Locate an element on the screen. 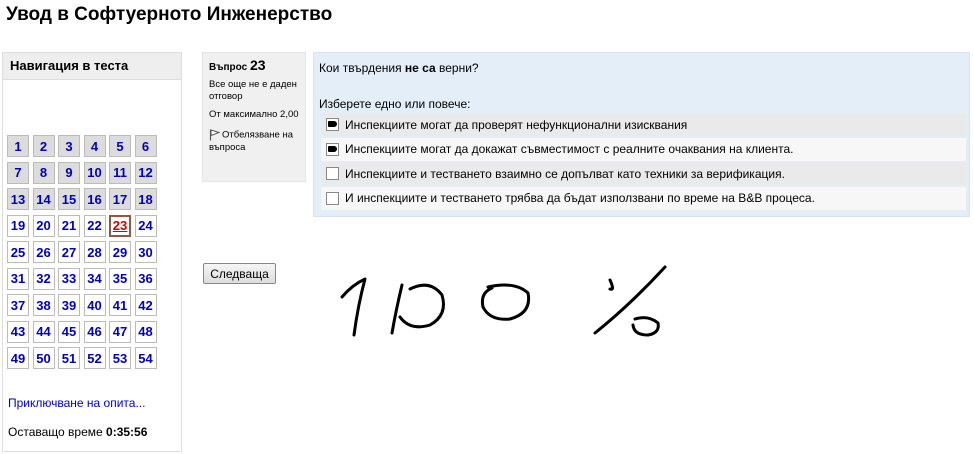  question-nav-button: 15 is located at coordinates (69, 199).